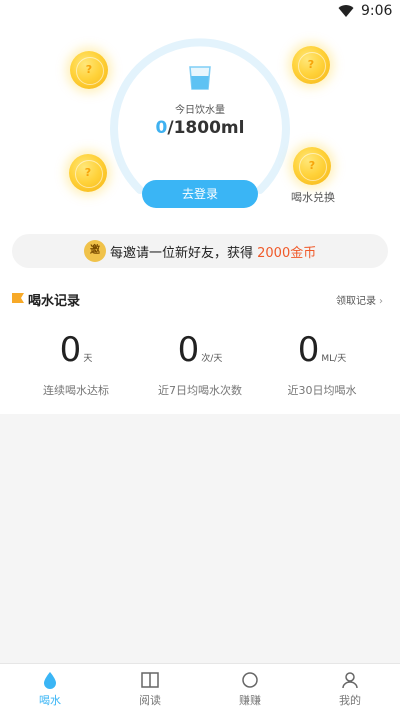  I want to click on invite-banner: 邀 每邀请一位新好友，获得 2000金币, so click(200, 251).